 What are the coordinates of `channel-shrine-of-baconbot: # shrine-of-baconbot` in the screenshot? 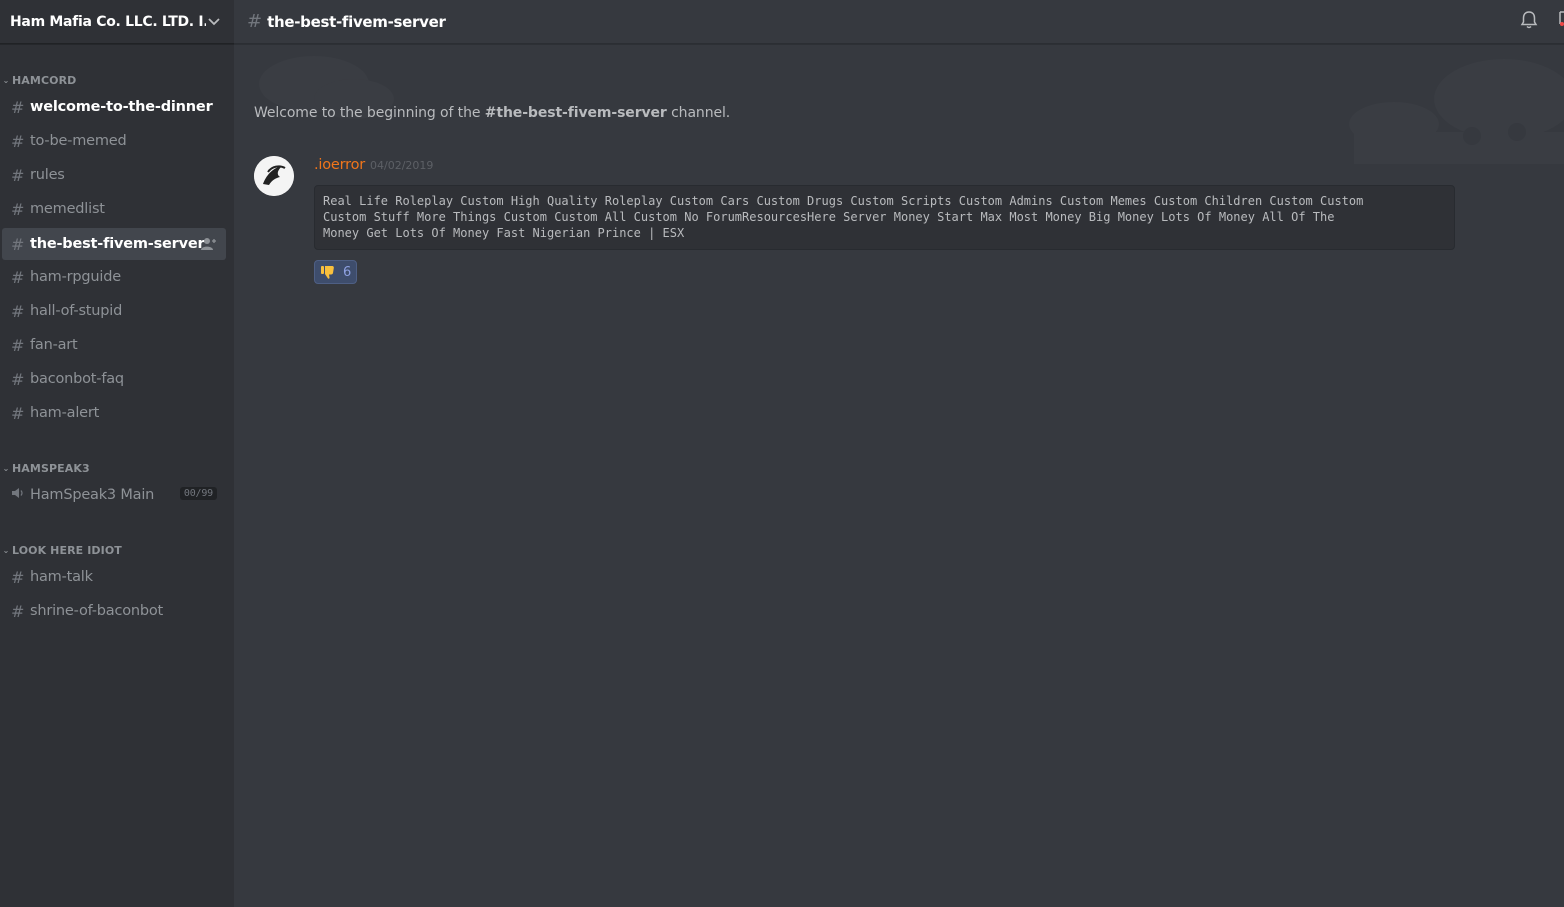 It's located at (114, 611).